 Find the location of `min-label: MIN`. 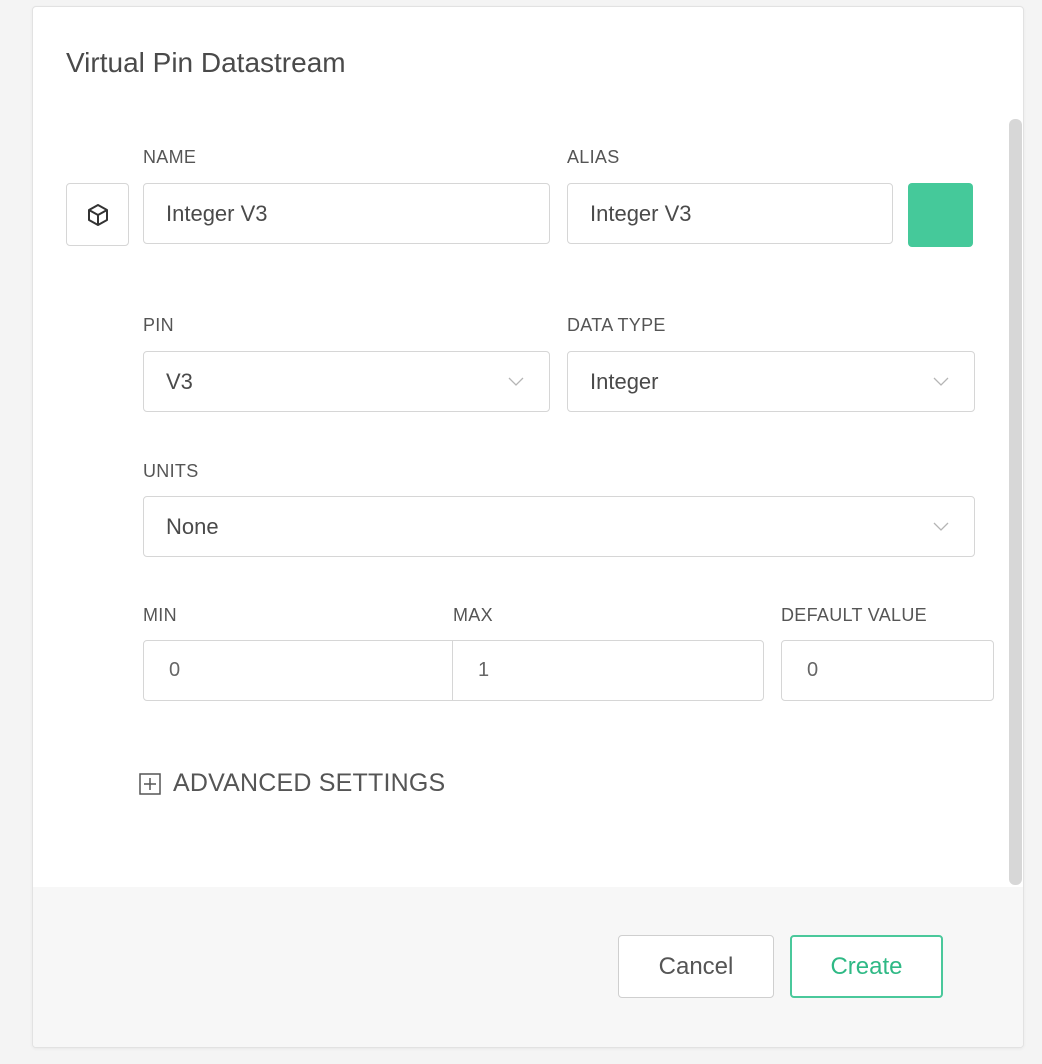

min-label: MIN is located at coordinates (160, 615).